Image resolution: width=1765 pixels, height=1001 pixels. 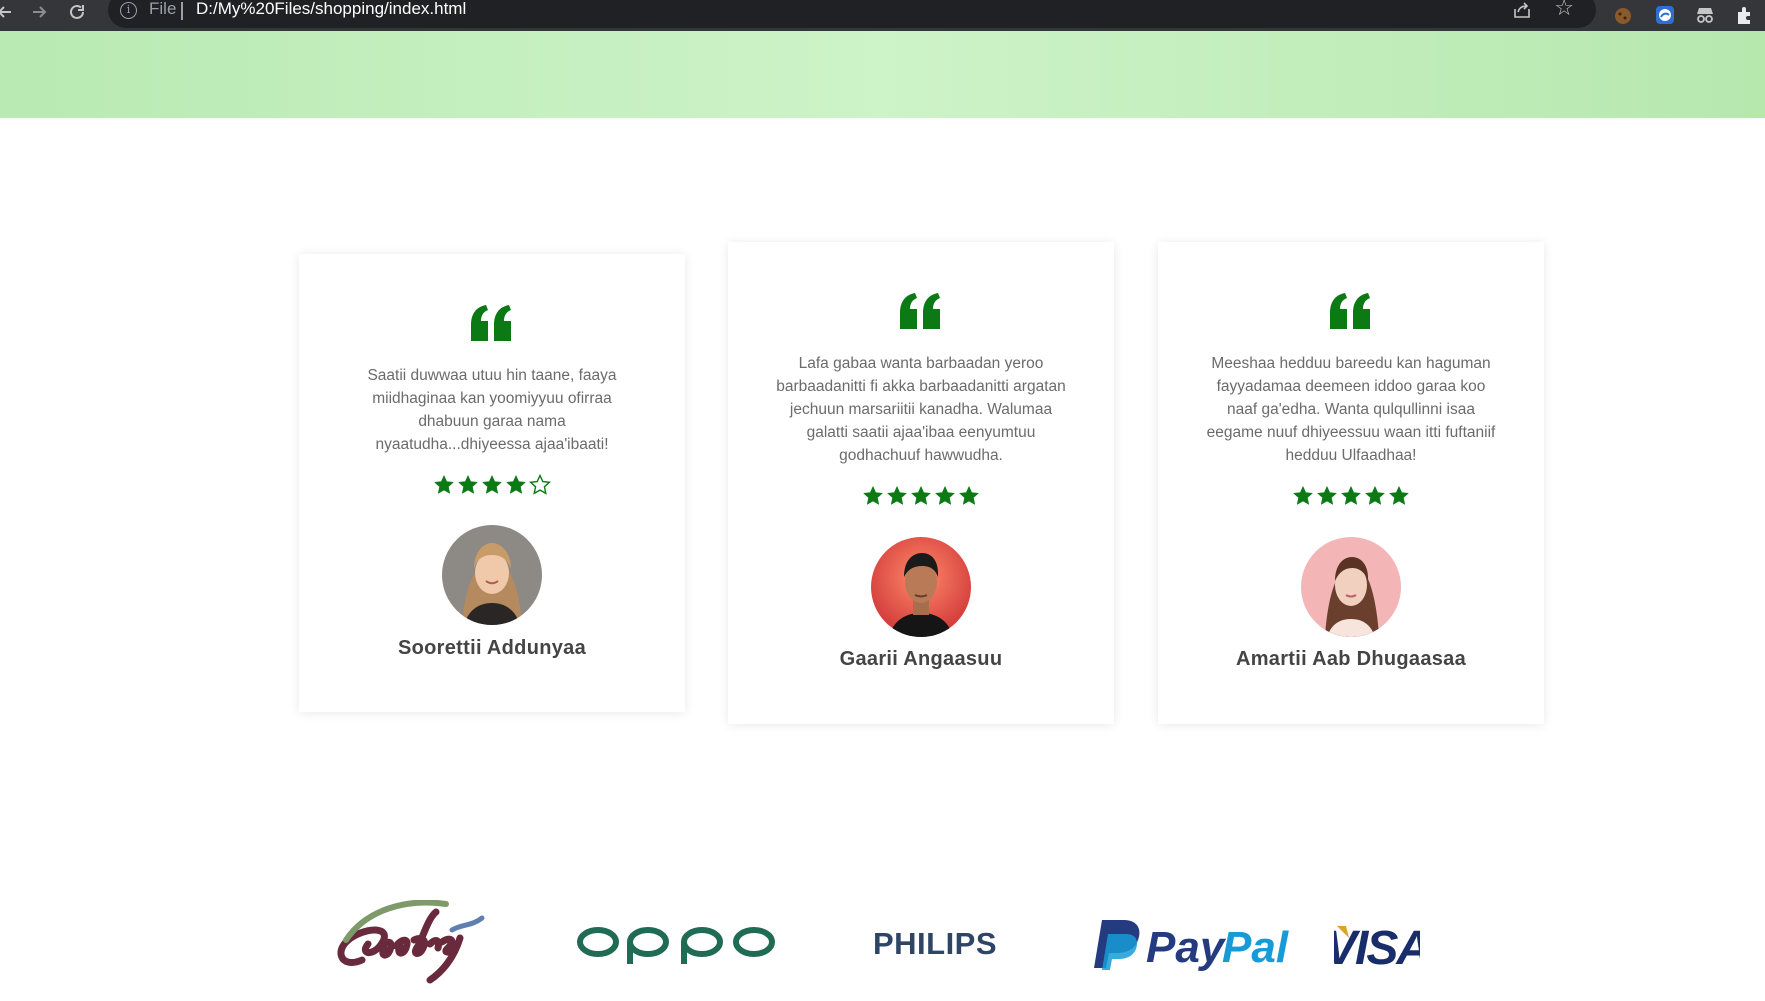 What do you see at coordinates (921, 455) in the screenshot?
I see `review-line: godhachuuf hawwudha.` at bounding box center [921, 455].